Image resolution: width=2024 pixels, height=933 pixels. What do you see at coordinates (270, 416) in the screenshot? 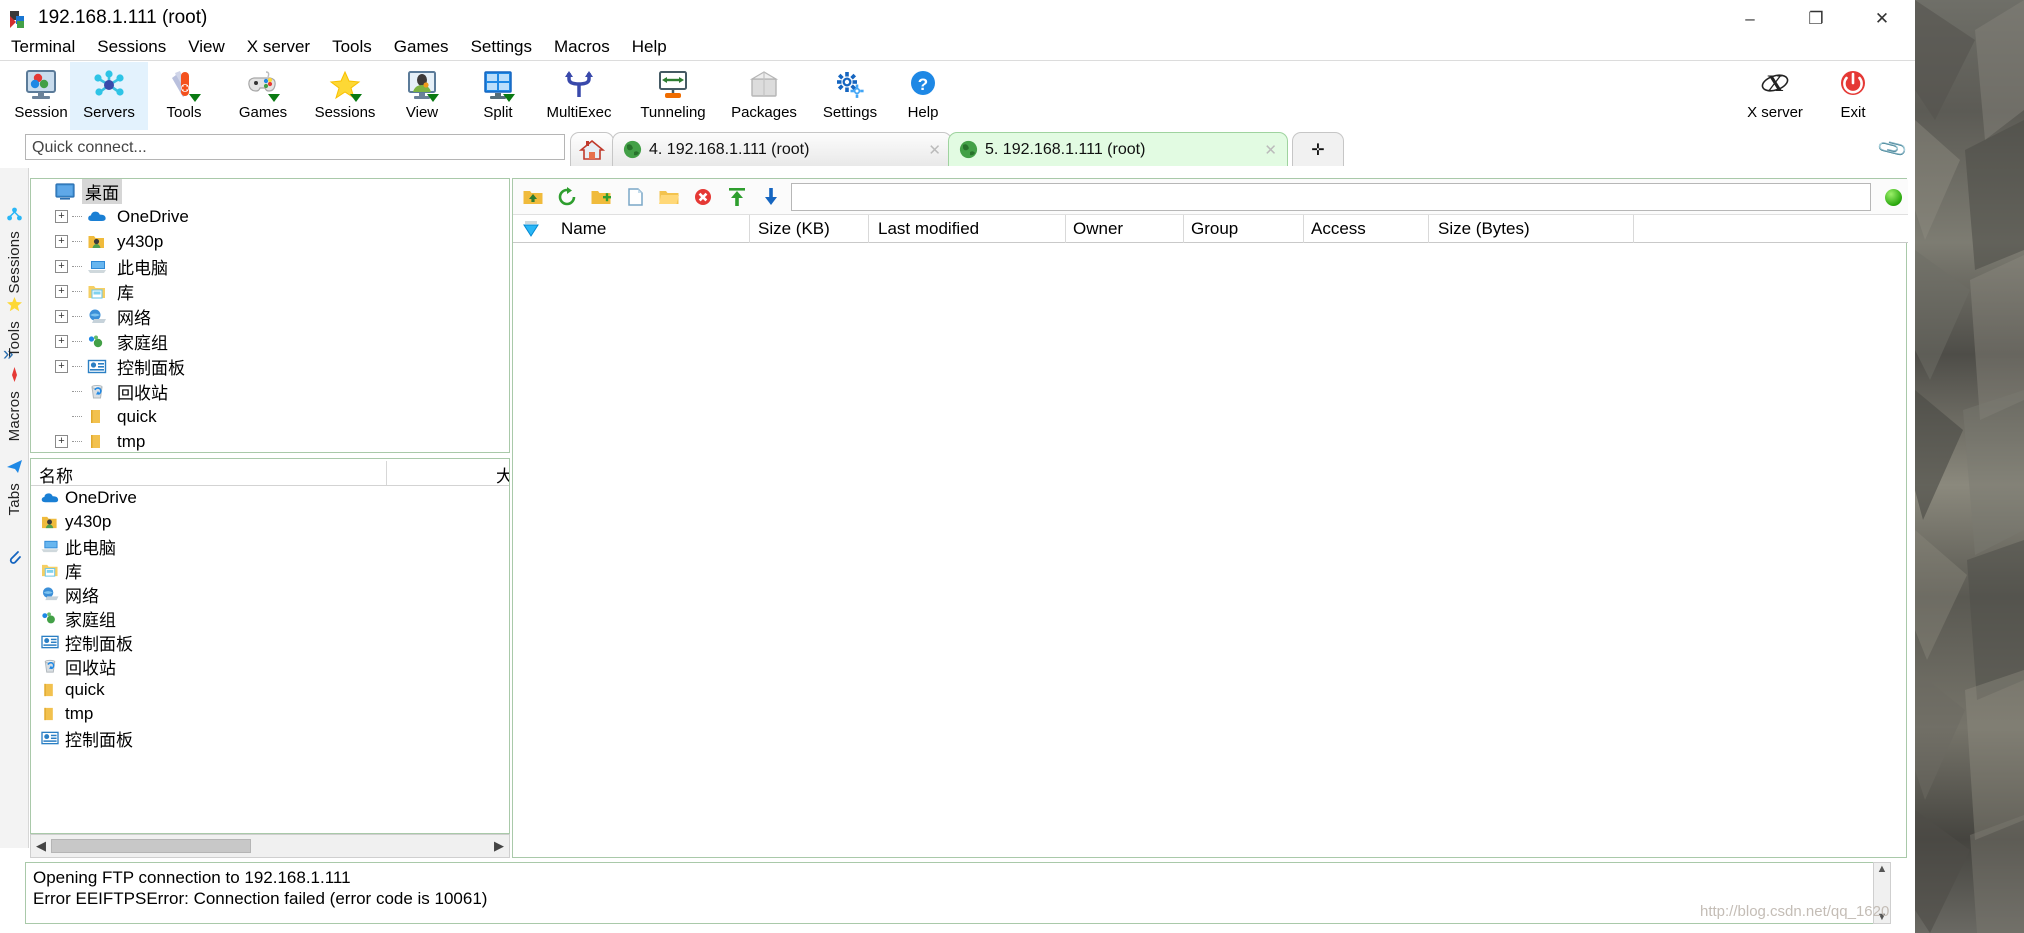
I see `tree-row-quick: quick` at bounding box center [270, 416].